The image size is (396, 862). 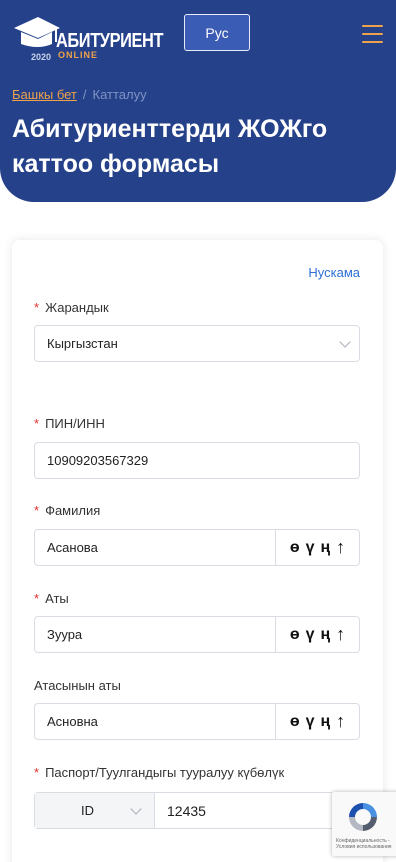 What do you see at coordinates (87, 38) in the screenshot?
I see `logo: 2020 АБИТУРИЕНТ ONLINE` at bounding box center [87, 38].